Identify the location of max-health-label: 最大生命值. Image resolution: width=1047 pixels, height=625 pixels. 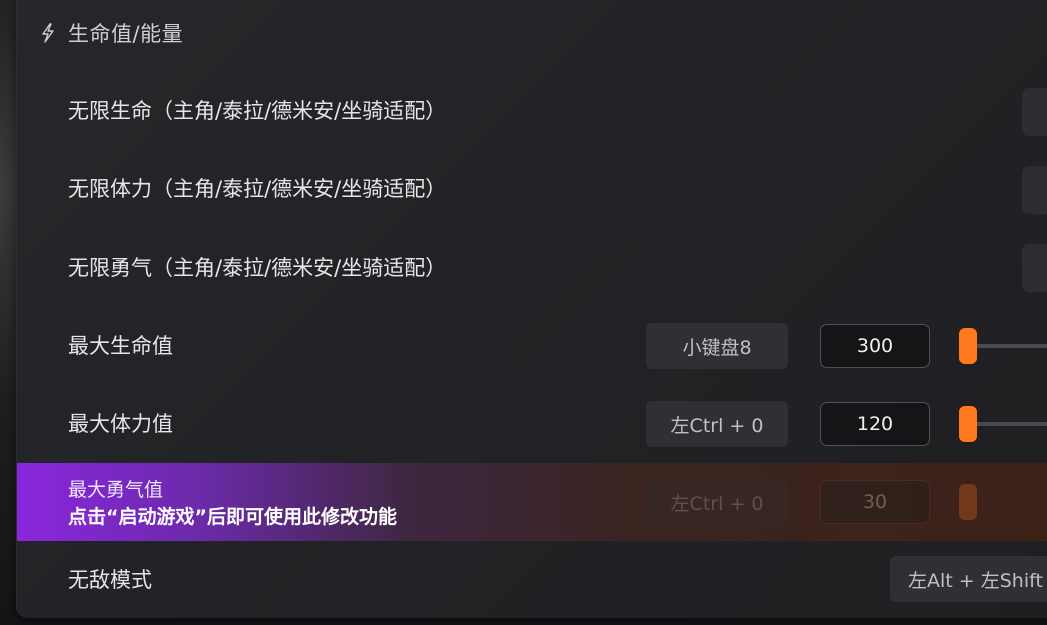
(120, 346).